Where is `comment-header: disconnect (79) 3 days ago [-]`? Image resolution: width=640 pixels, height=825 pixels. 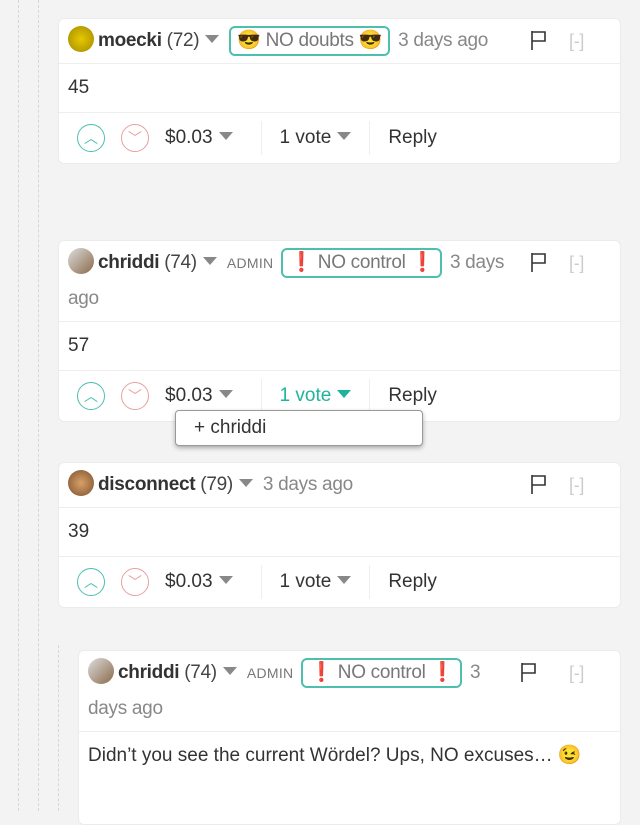
comment-header: disconnect (79) 3 days ago [-] is located at coordinates (339, 485).